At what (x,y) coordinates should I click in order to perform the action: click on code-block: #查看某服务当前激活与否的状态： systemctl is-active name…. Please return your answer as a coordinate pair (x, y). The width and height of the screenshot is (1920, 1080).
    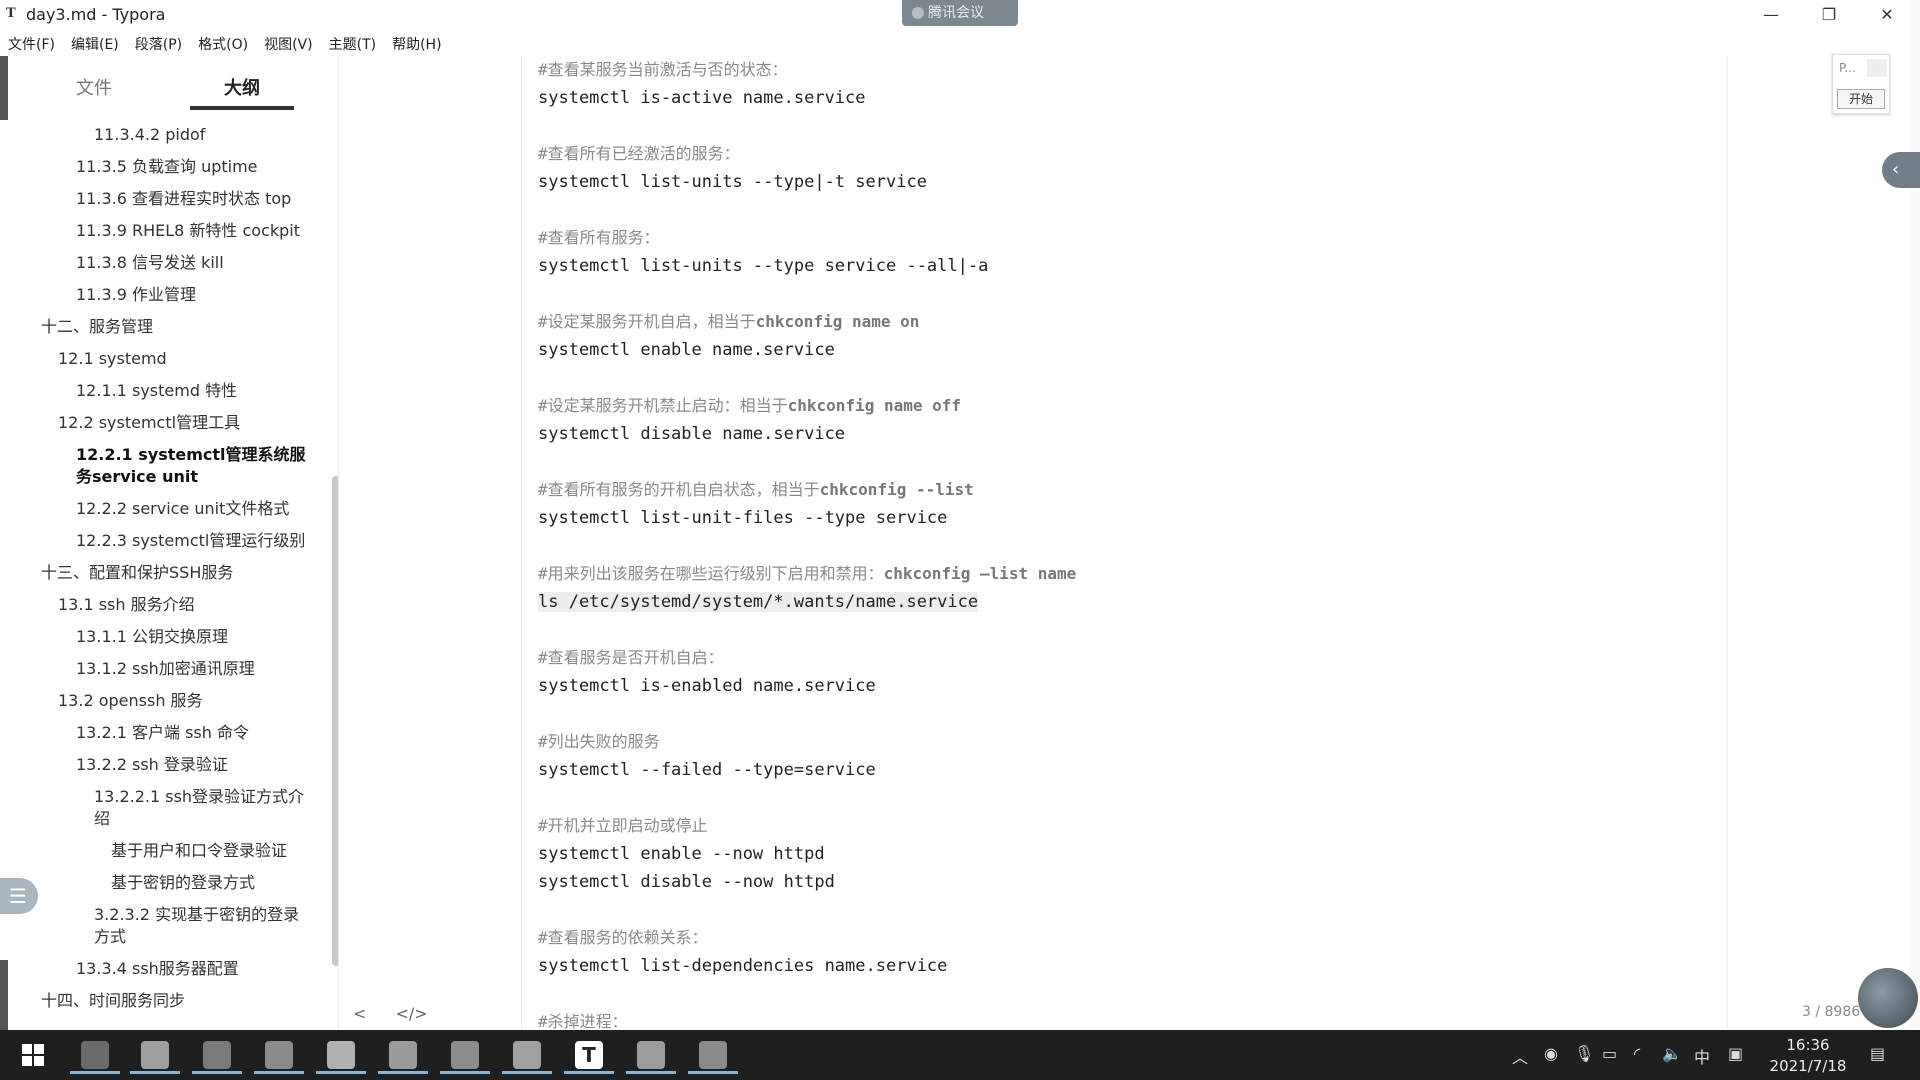
    Looking at the image, I should click on (1138, 84).